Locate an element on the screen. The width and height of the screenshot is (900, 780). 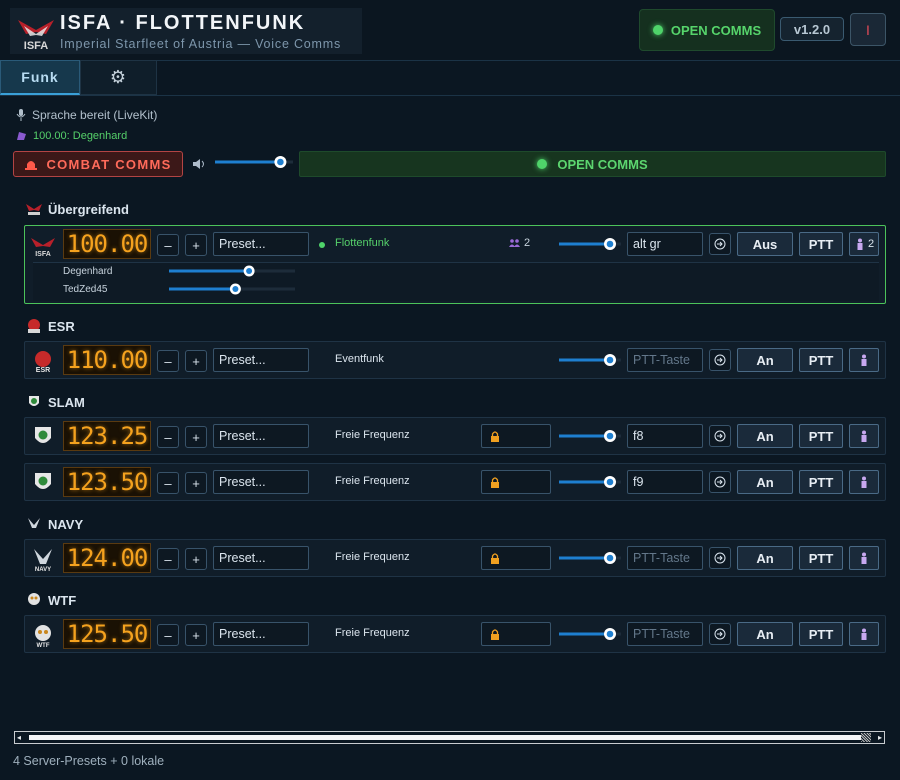
group-header-slam: SLAM is located at coordinates (55, 402).